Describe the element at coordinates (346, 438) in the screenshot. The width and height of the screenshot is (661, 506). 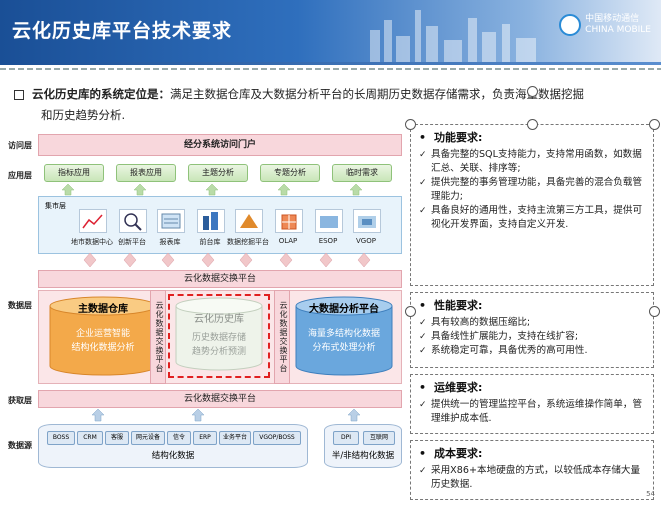
I see `semi-source-0: DPI` at that location.